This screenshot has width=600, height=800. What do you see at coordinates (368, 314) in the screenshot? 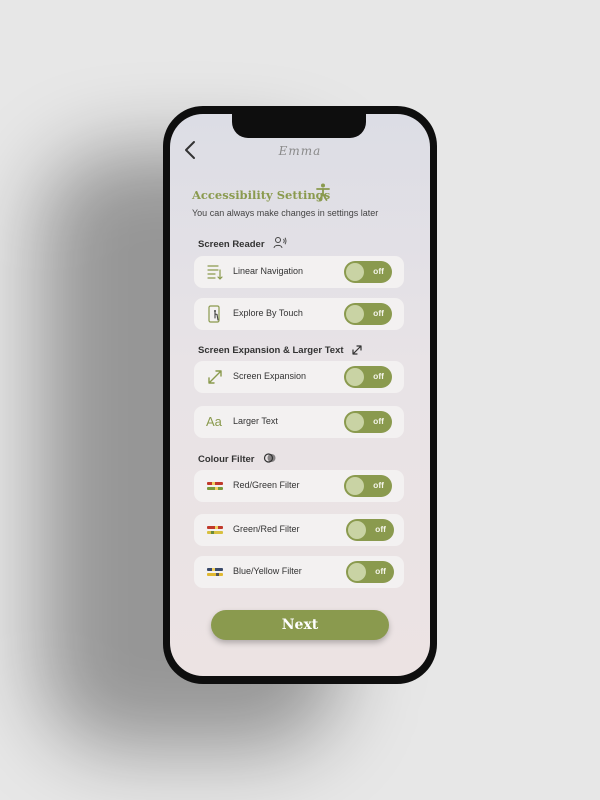
I see `explore-by-touch-toggle: off` at bounding box center [368, 314].